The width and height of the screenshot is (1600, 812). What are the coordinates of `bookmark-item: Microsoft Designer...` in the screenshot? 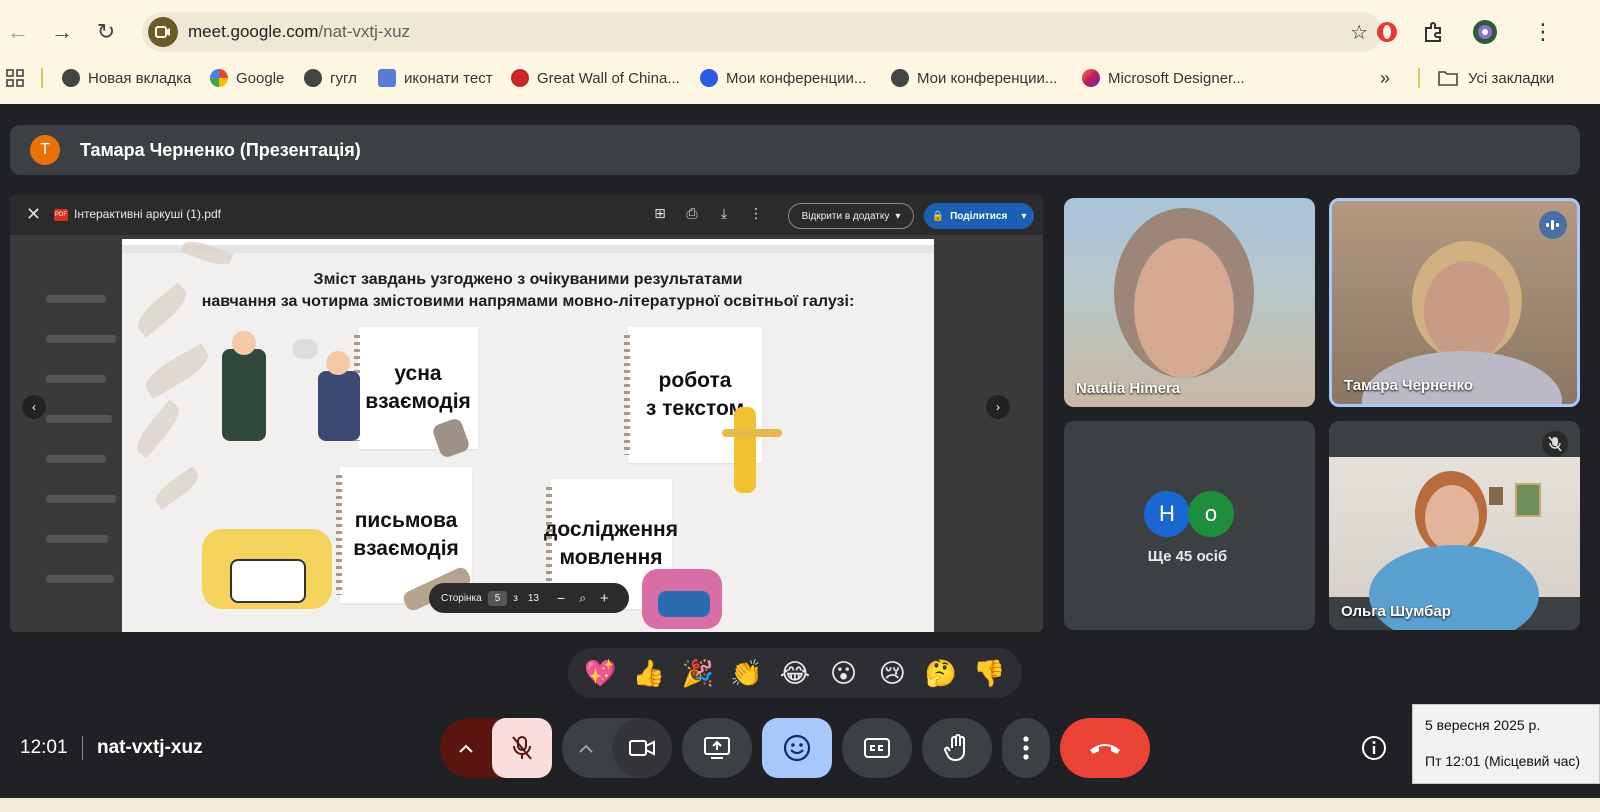 It's located at (1163, 78).